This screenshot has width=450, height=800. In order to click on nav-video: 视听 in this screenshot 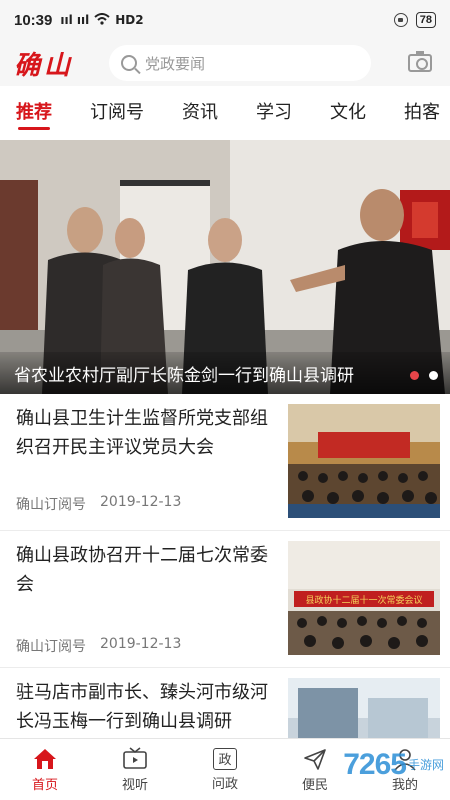, I will do `click(135, 769)`.